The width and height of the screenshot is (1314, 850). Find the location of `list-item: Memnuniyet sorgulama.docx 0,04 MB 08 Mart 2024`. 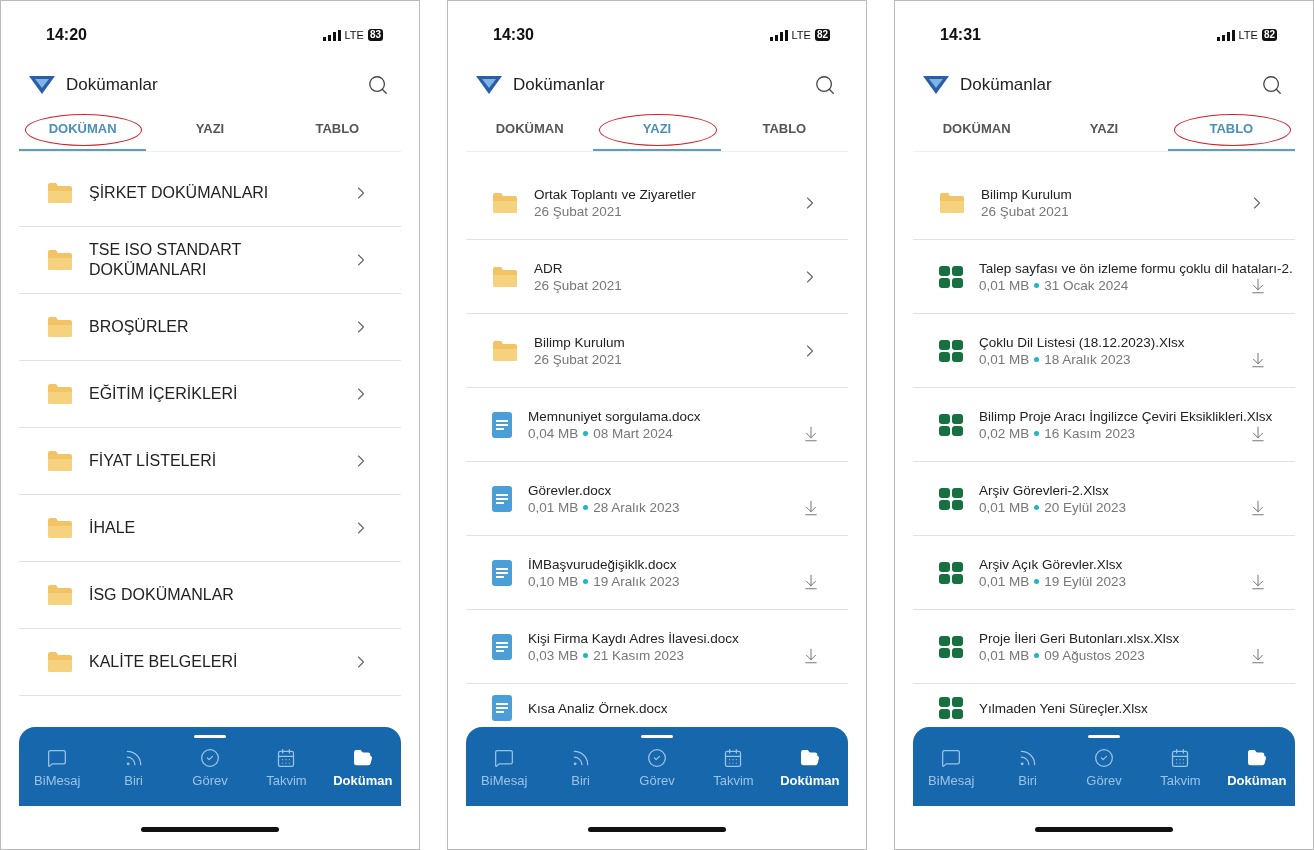

list-item: Memnuniyet sorgulama.docx 0,04 MB 08 Mart 2024 is located at coordinates (657, 425).